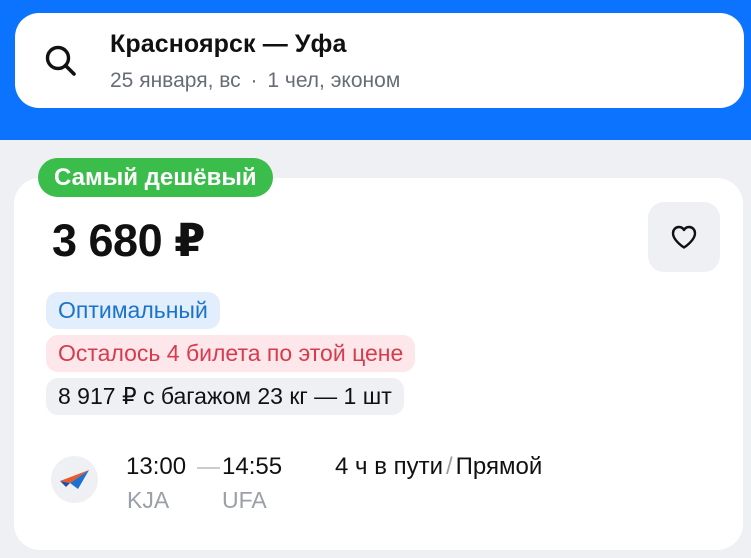 The width and height of the screenshot is (751, 558). I want to click on duration-text: 4 ч в пути, so click(389, 466).